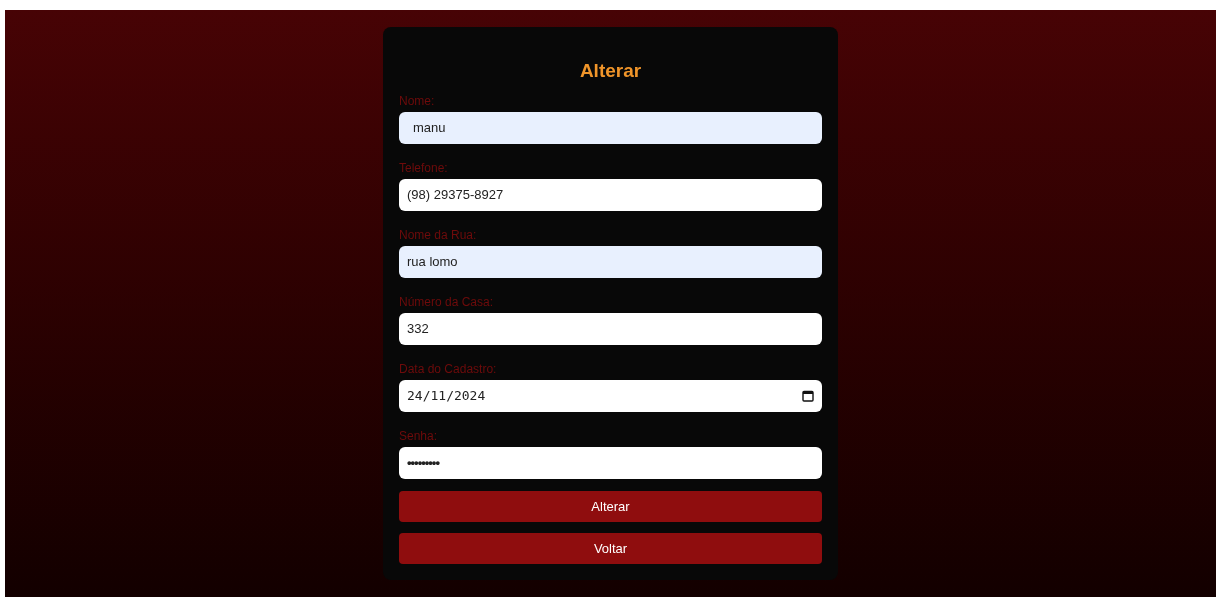 The height and width of the screenshot is (597, 1216). What do you see at coordinates (610, 195) in the screenshot?
I see `input-field: (98) 29375-8927` at bounding box center [610, 195].